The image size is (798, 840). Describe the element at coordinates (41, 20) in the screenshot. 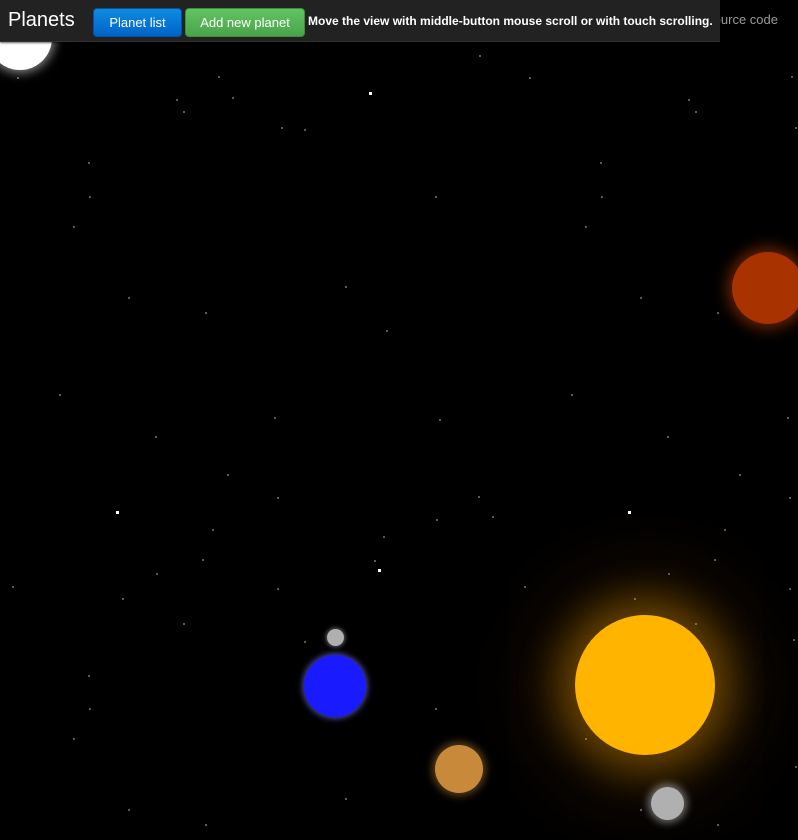

I see `brand-title: Planets` at that location.